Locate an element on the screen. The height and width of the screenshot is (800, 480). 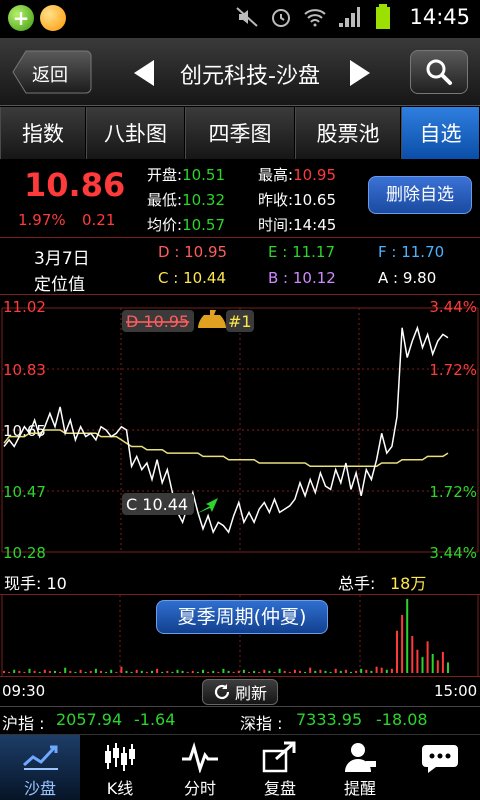
title-bar: 返回 创元科技-沙盘 is located at coordinates (240, 72).